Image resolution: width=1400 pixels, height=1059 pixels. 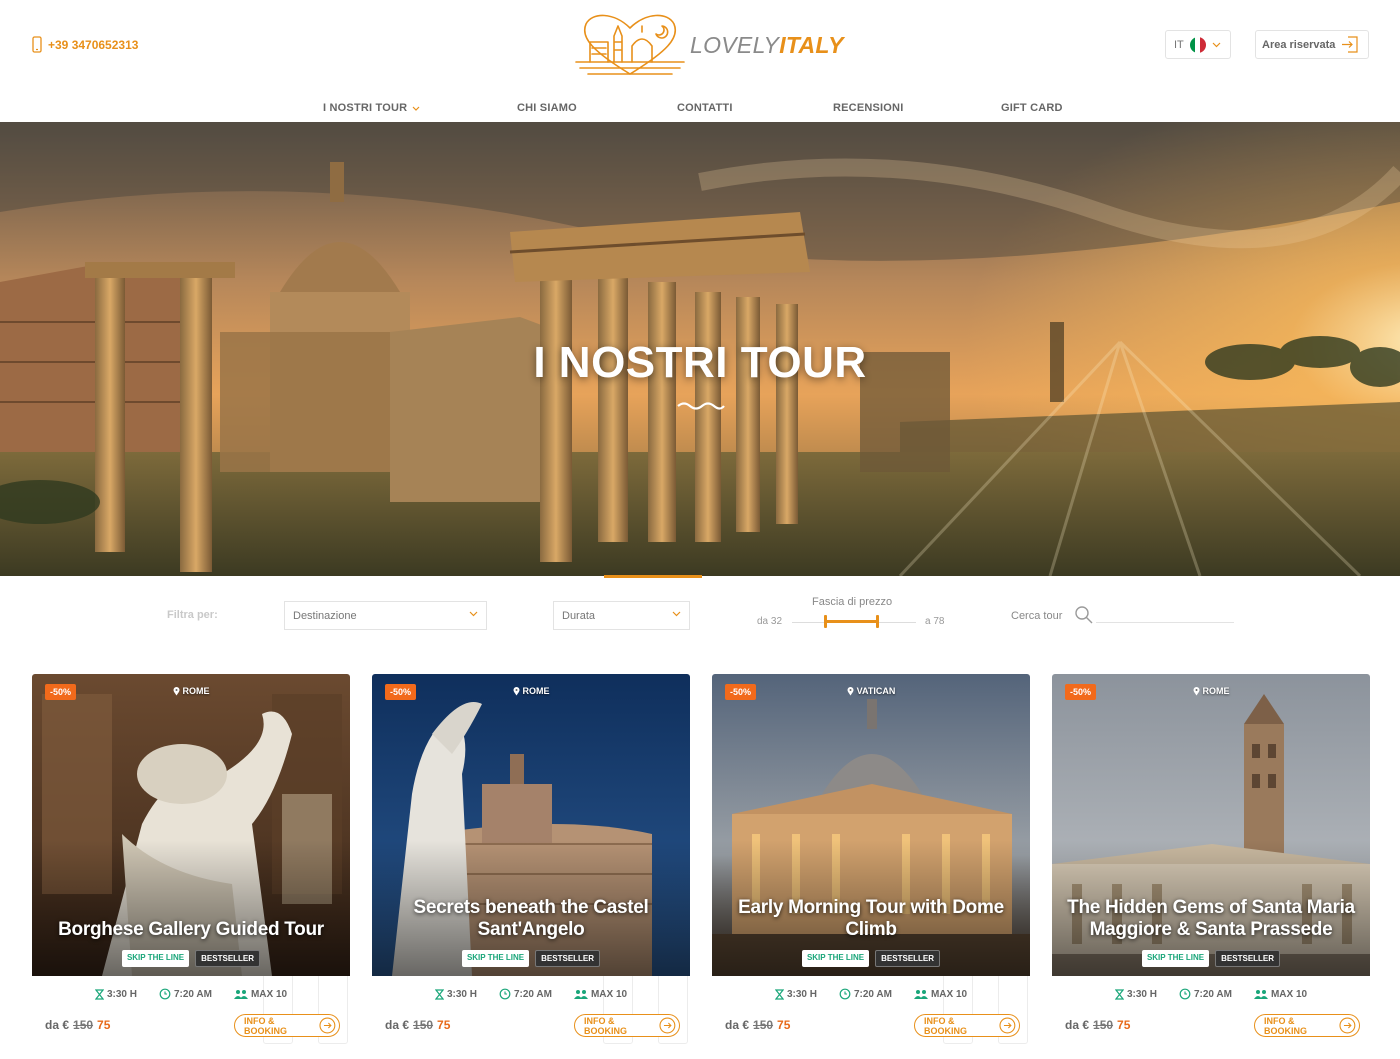 What do you see at coordinates (531, 919) in the screenshot?
I see `tour-title: Secrets beneath the Castel Sant'Angelo` at bounding box center [531, 919].